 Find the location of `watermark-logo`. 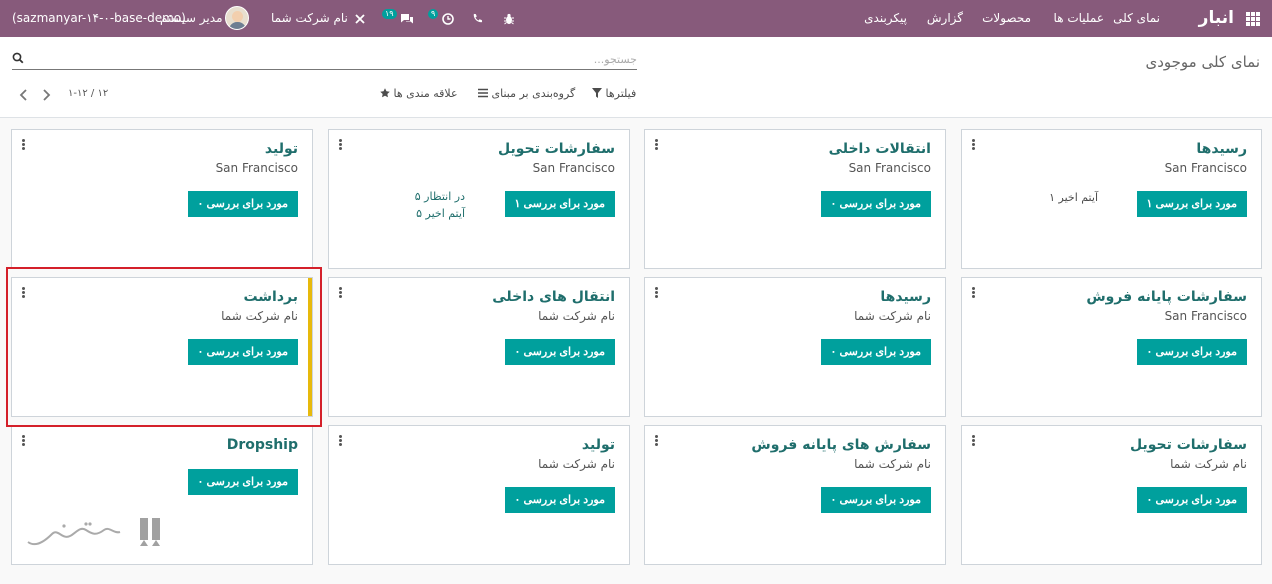

watermark-logo is located at coordinates (93, 532).